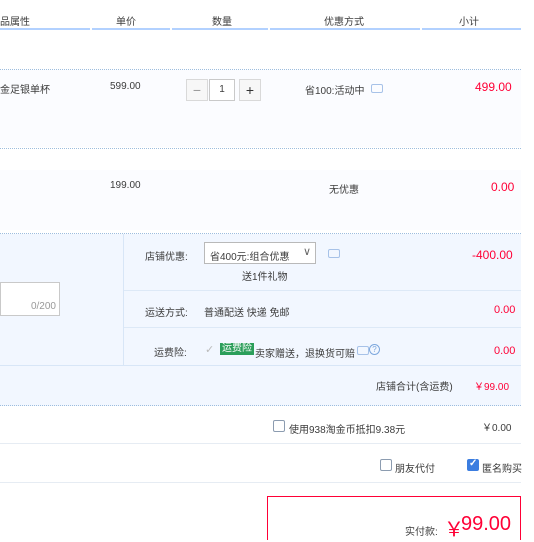 Image resolution: width=534 pixels, height=542 pixels. What do you see at coordinates (505, 310) in the screenshot?
I see `shipping-amount: 0.00` at bounding box center [505, 310].